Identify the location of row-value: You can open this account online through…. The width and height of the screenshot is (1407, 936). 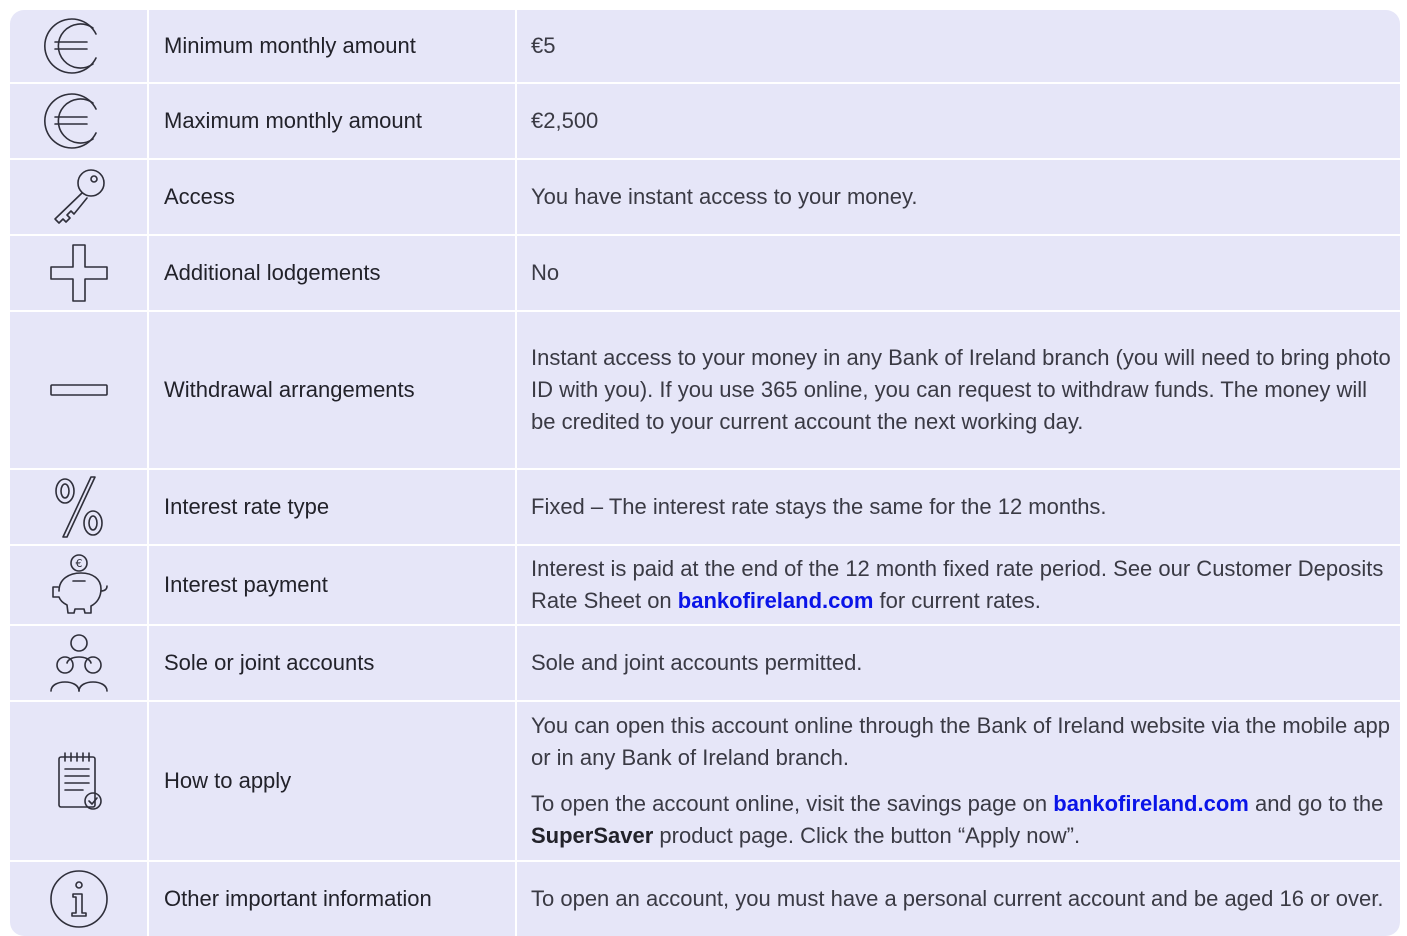
(960, 741).